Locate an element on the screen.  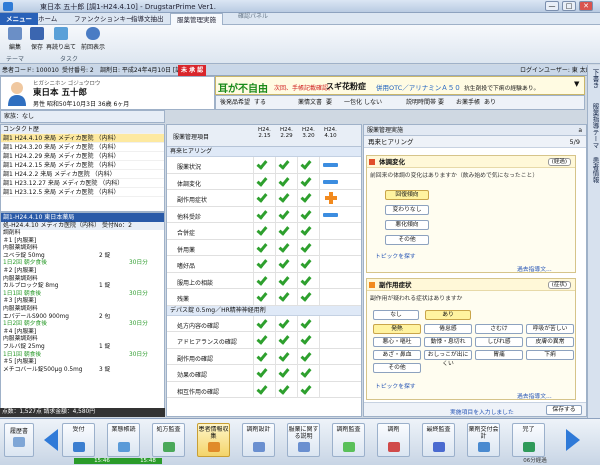
onedose-value: しない is located at coordinates (373, 103).